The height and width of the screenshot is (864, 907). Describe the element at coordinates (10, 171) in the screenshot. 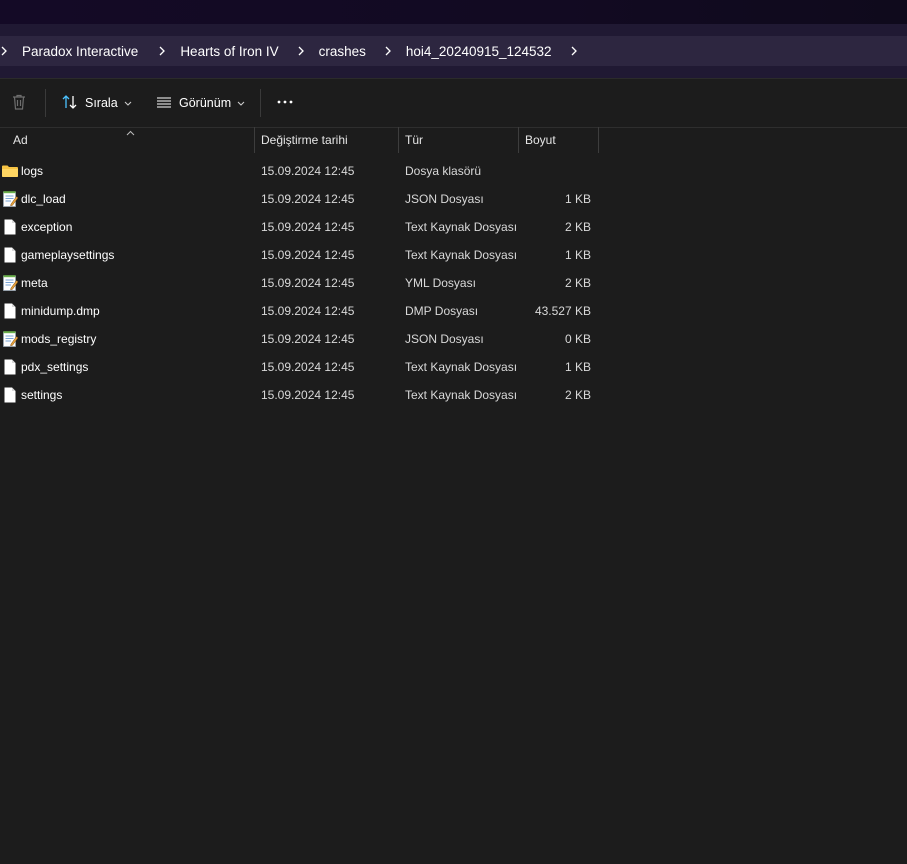

I see `folder-icon` at that location.